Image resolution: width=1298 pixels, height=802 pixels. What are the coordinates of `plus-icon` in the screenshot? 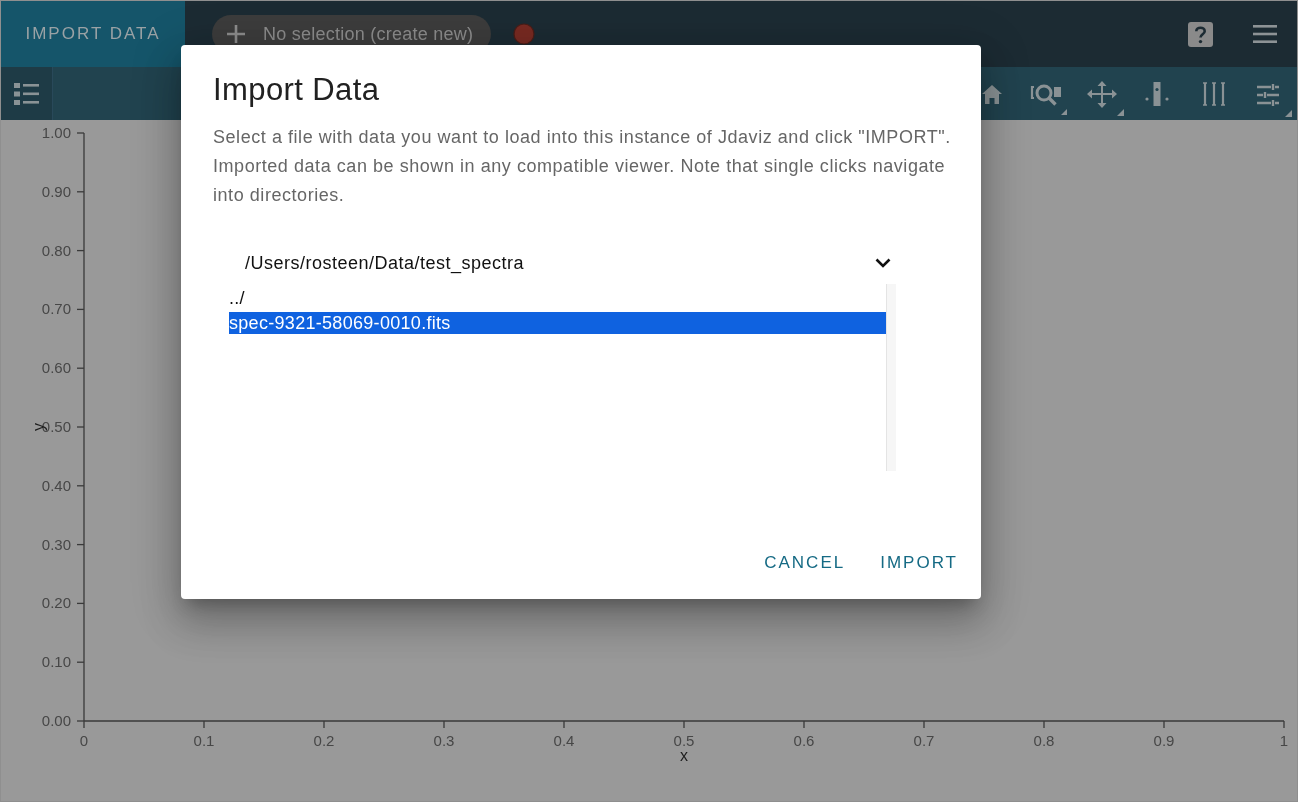 It's located at (236, 34).